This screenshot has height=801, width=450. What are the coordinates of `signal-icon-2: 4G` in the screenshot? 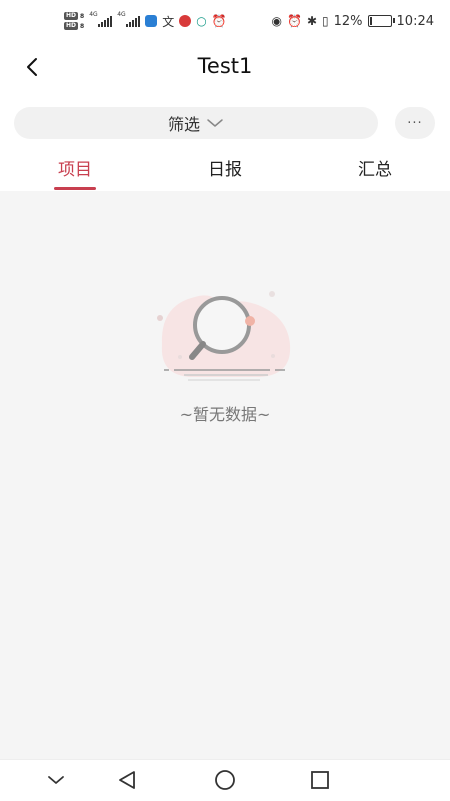 It's located at (129, 19).